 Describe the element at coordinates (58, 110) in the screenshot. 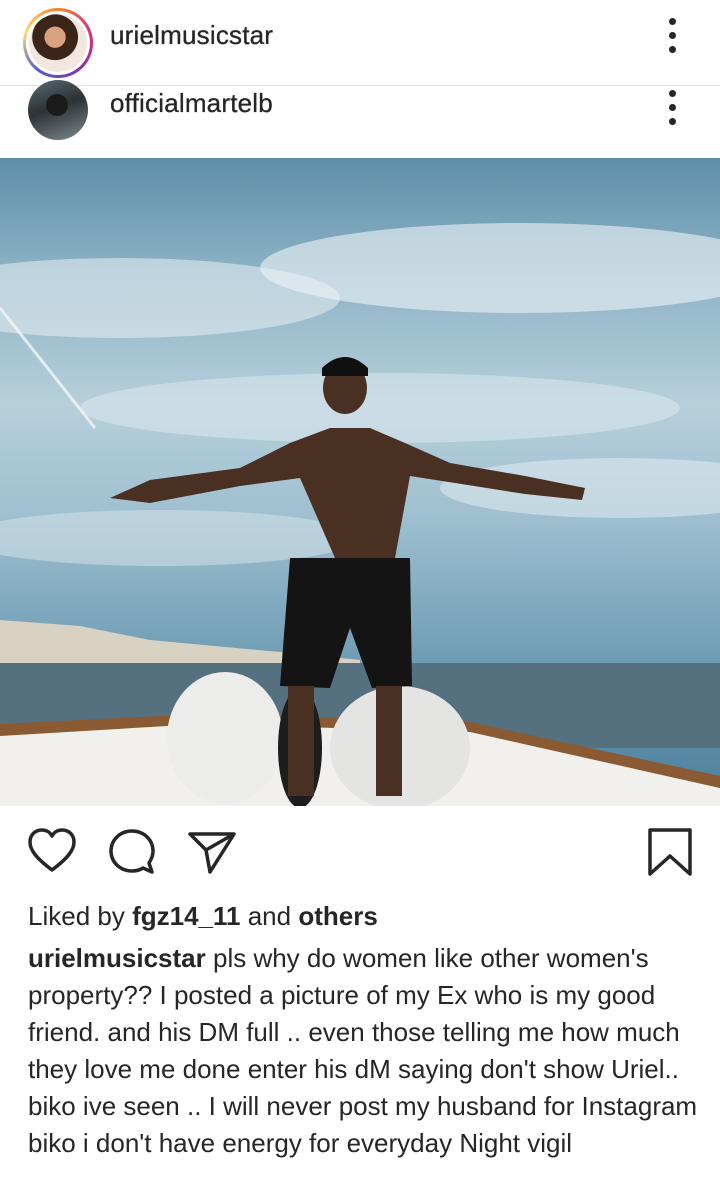

I see `embedded-avatar` at that location.